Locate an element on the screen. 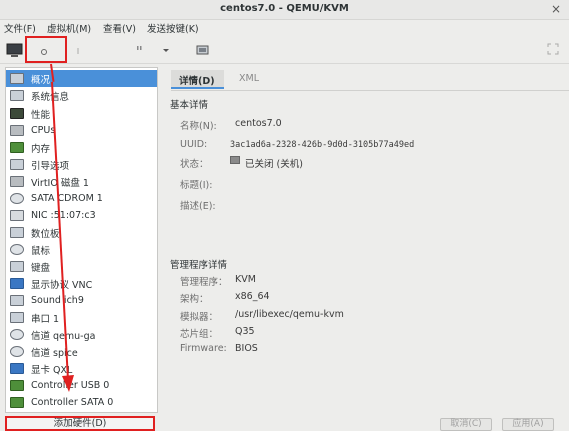  sidebar-item-controller-sata: Controller SATA 0 is located at coordinates (81, 402).